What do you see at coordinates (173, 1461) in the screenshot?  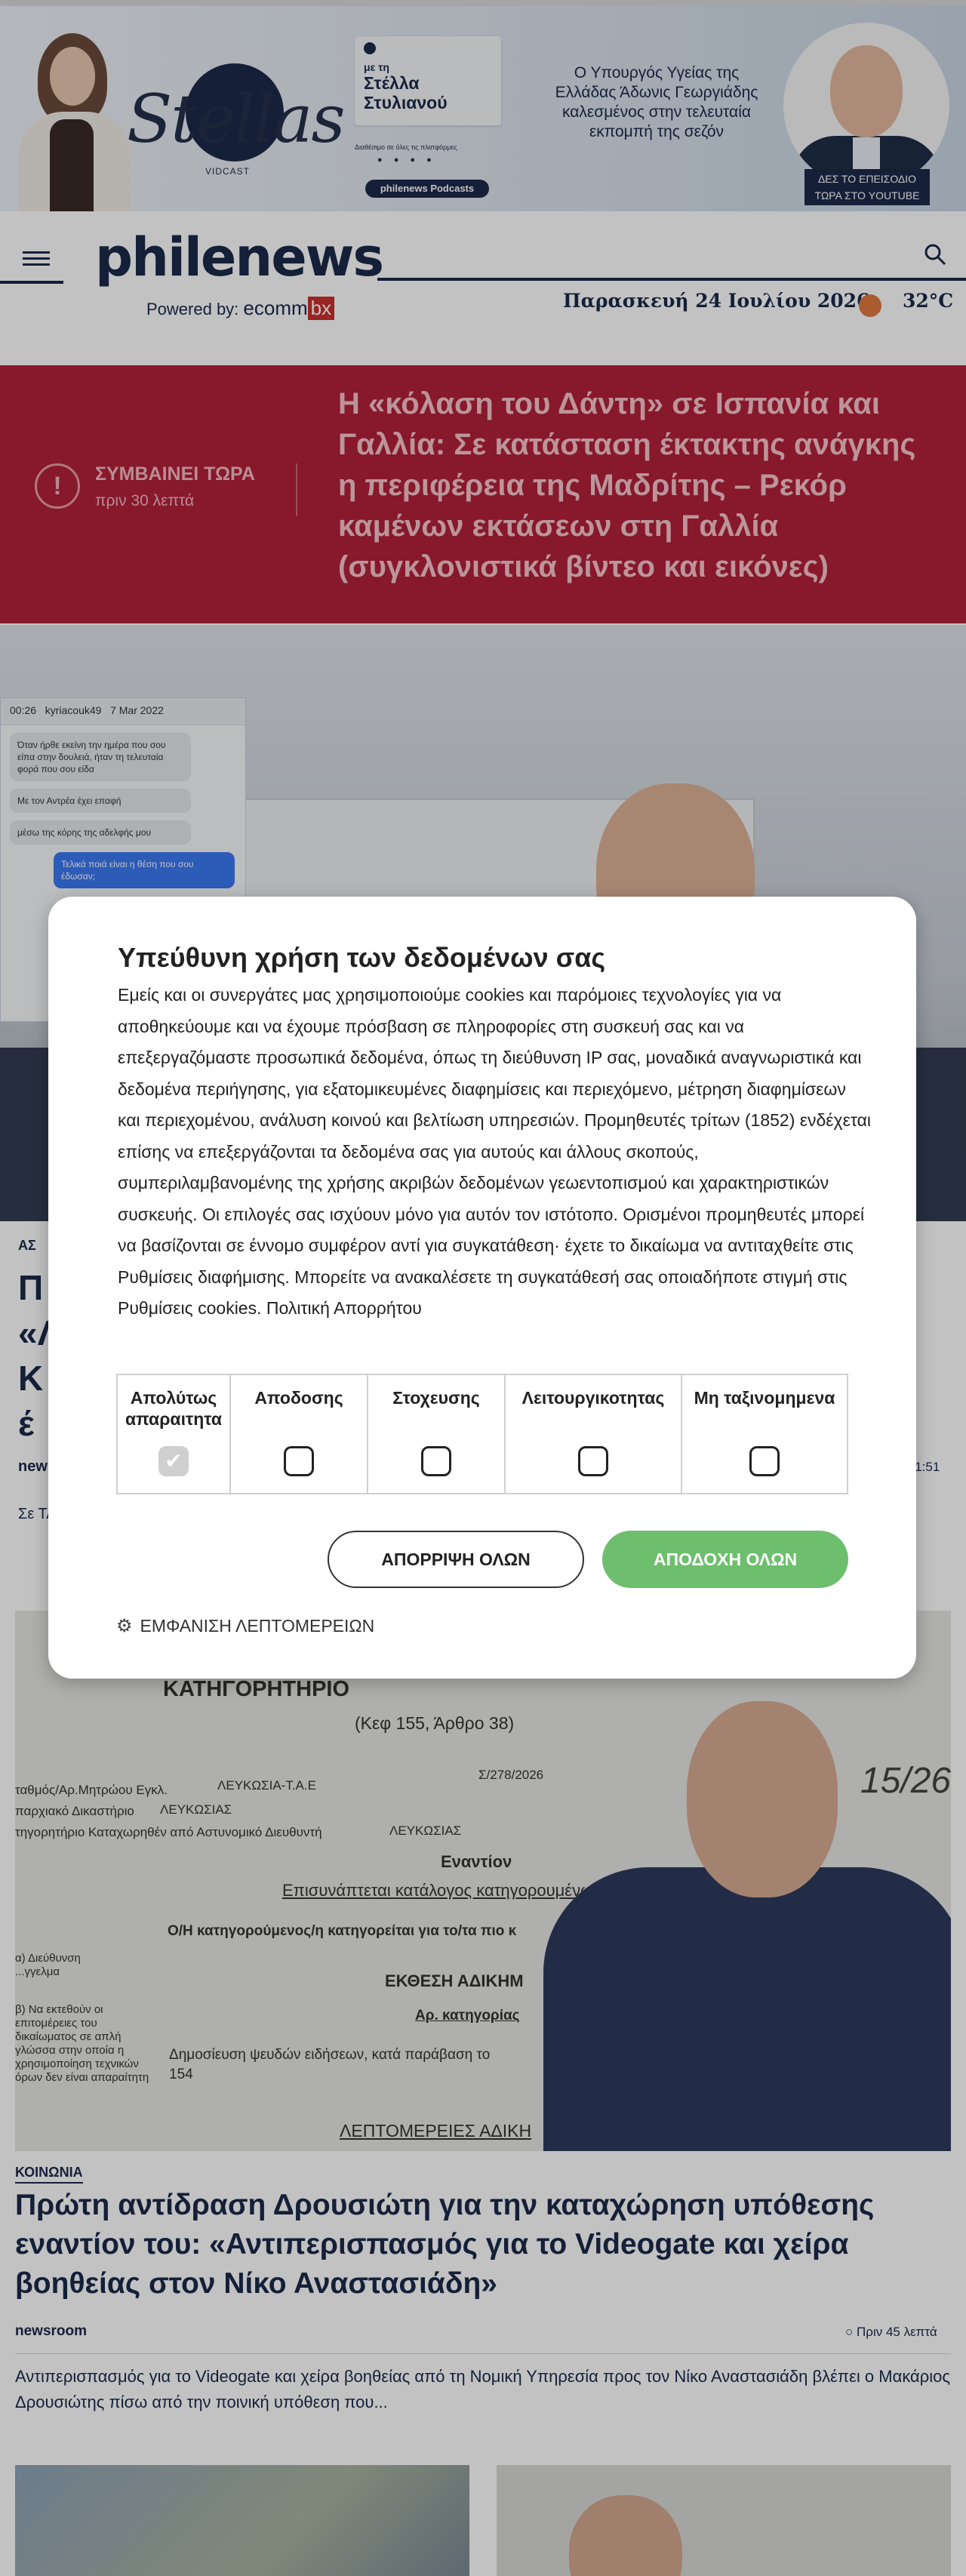 I see `checkbox-necessary: ✔` at bounding box center [173, 1461].